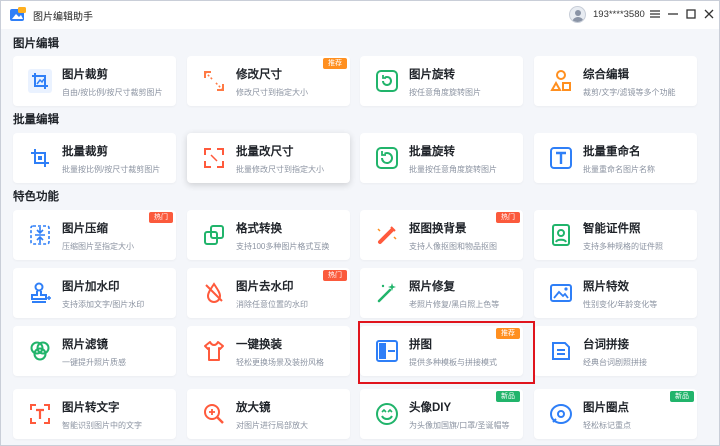 This screenshot has width=720, height=446. What do you see at coordinates (607, 425) in the screenshot?
I see `card-description: 轻松标记重点` at bounding box center [607, 425].